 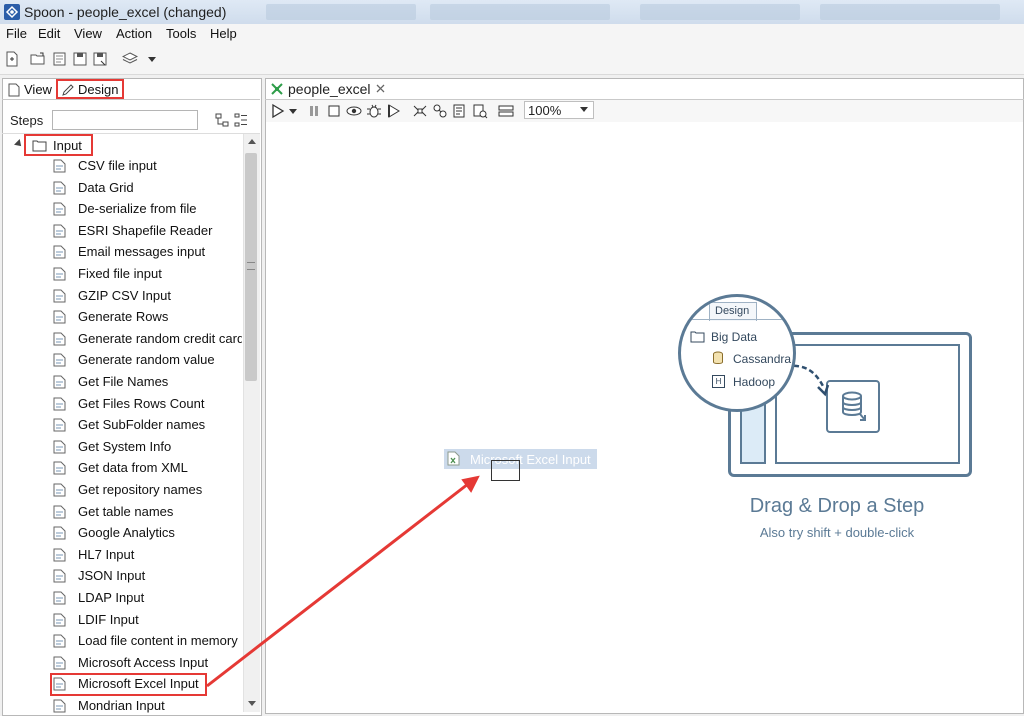 What do you see at coordinates (732, 311) in the screenshot?
I see `illustration-tab-label: Design` at bounding box center [732, 311].